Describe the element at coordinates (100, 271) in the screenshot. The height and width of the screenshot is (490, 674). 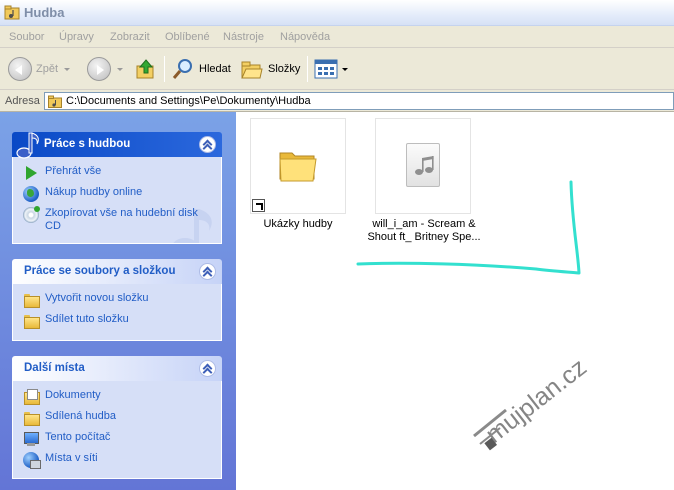
I see `file-folder-tasks-title: Práce se soubory a složkou` at that location.